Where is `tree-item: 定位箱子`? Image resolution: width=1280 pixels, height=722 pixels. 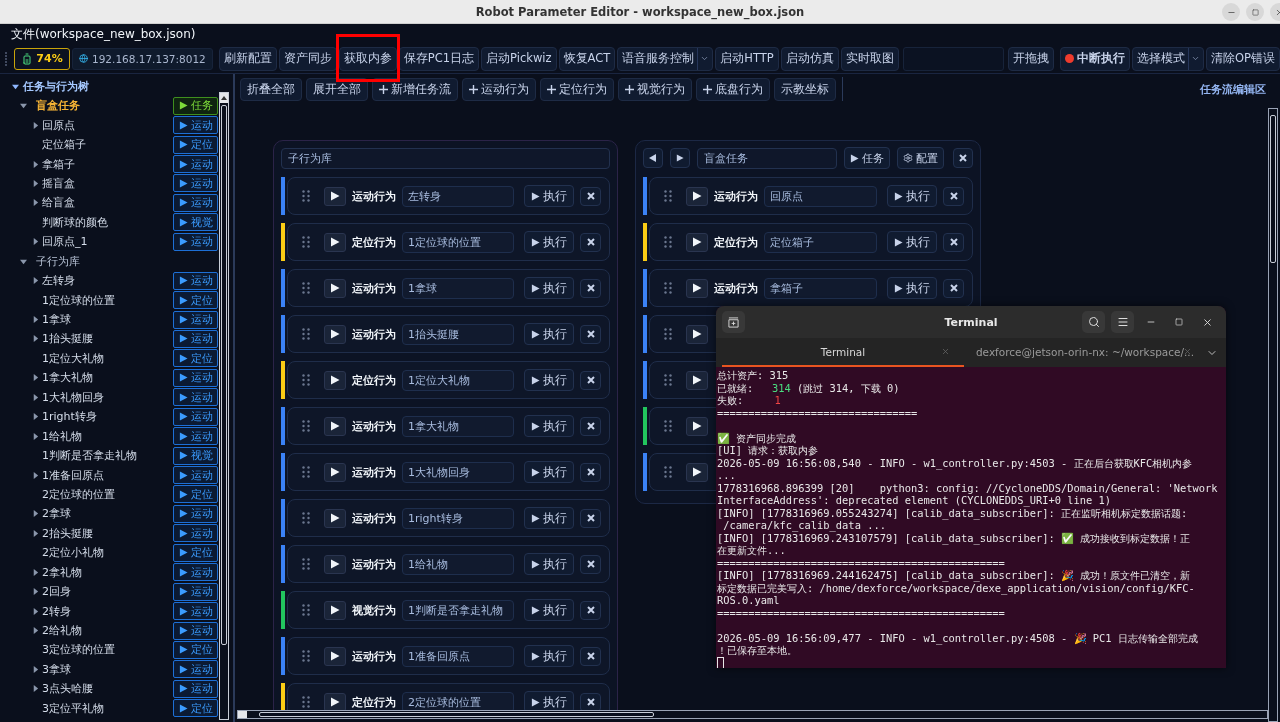
tree-item: 定位箱子 is located at coordinates (107, 145).